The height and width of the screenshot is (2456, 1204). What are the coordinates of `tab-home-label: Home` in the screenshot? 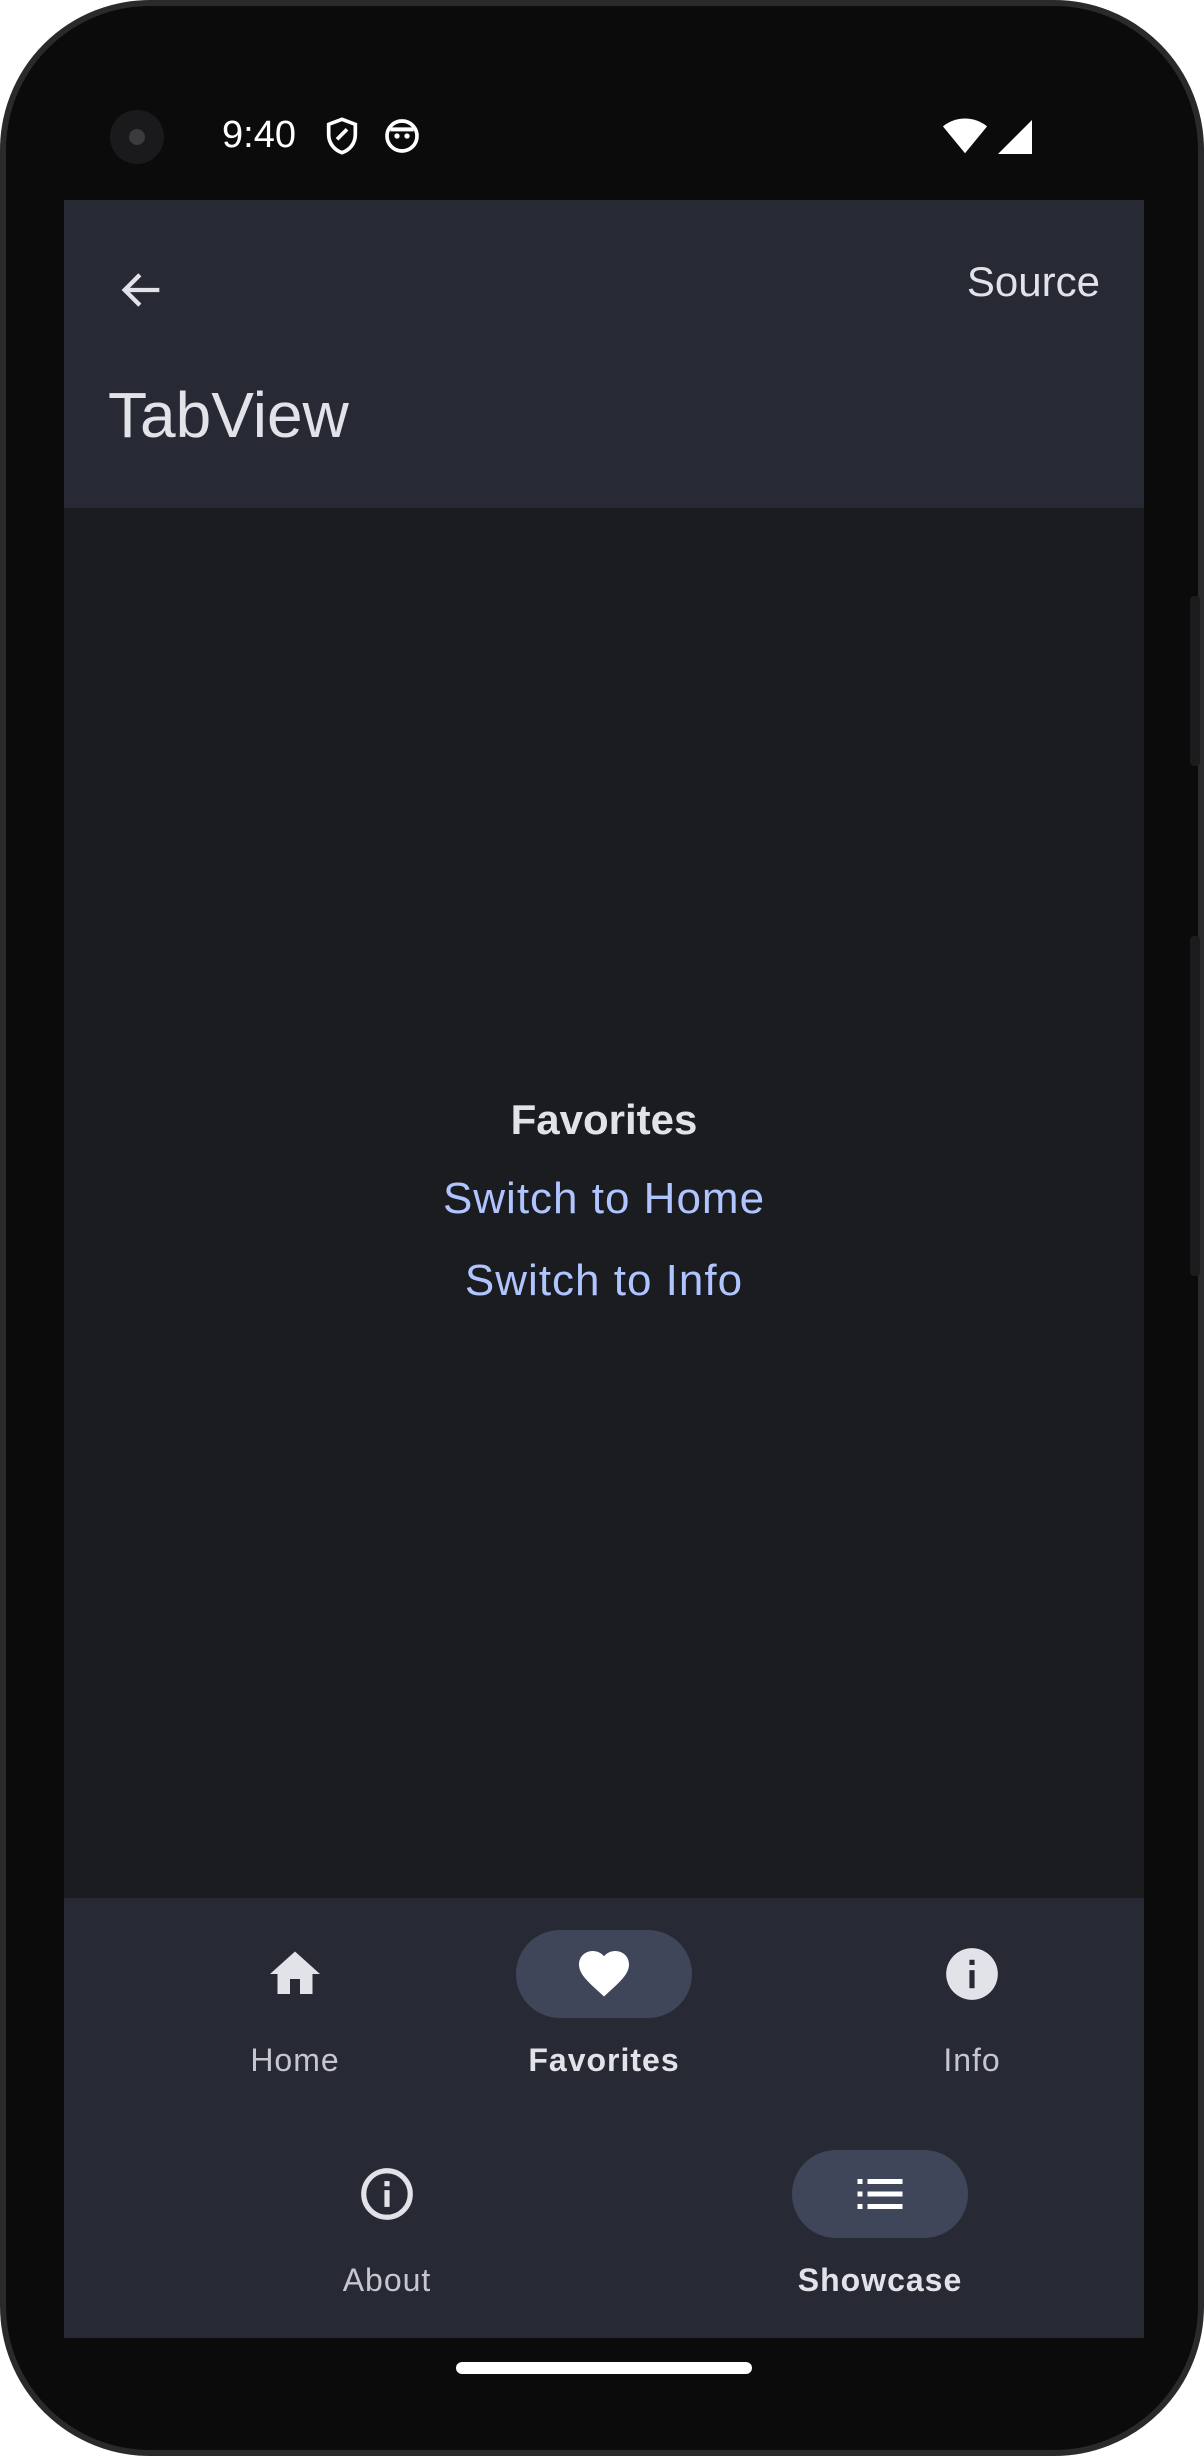 It's located at (295, 2060).